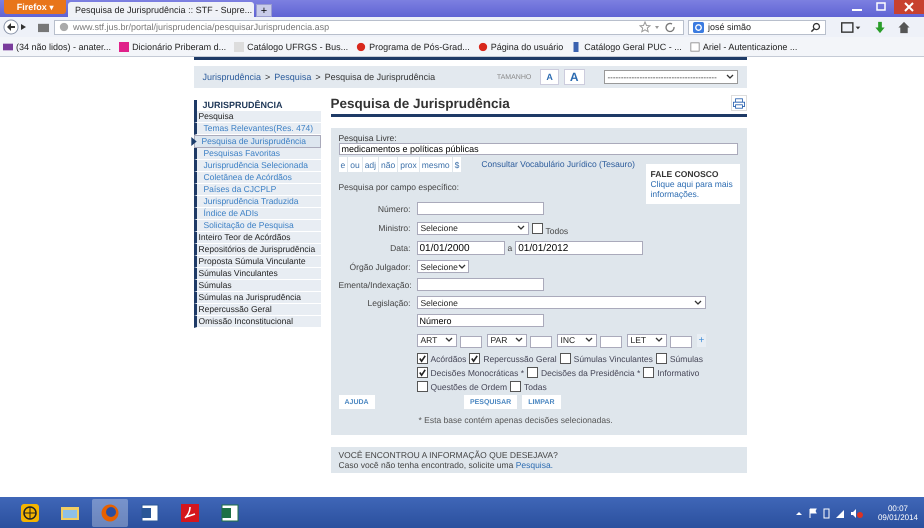 This screenshot has height=528, width=924. I want to click on site-select: -----------------------------------------, so click(671, 77).